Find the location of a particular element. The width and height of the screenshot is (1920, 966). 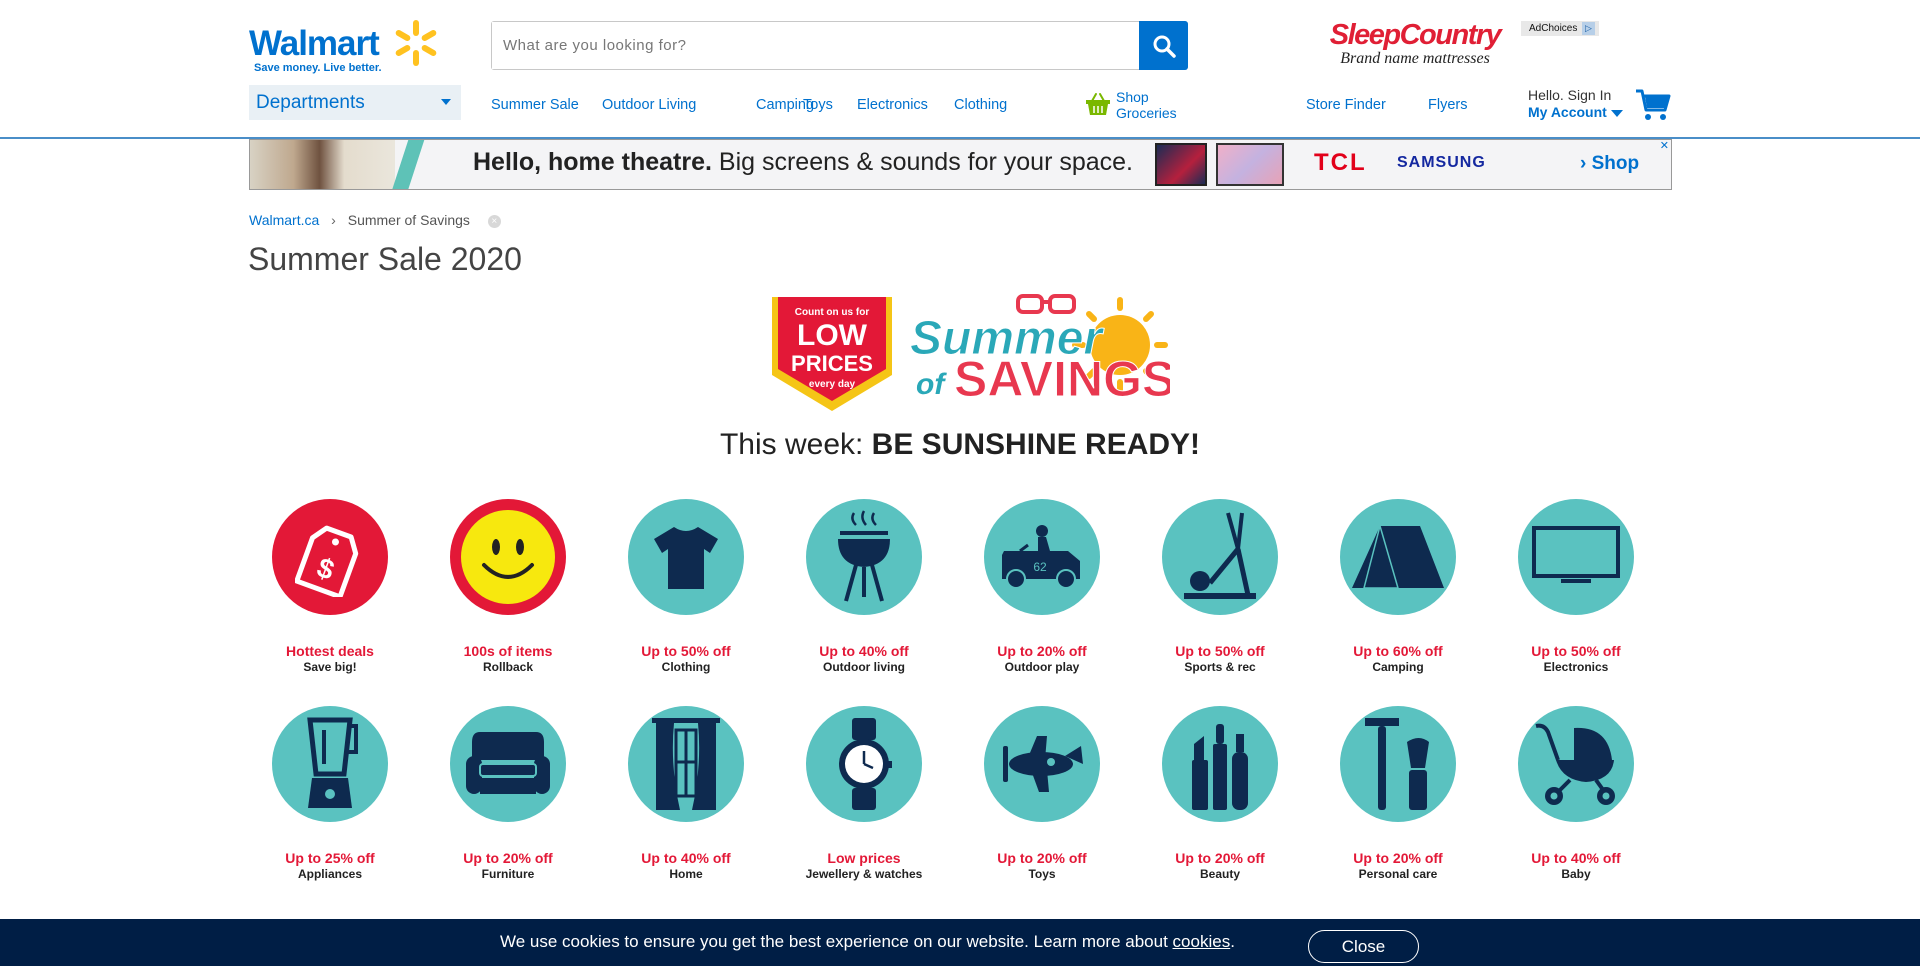

category-tile: Up to 50% off Clothing is located at coordinates (686, 587).